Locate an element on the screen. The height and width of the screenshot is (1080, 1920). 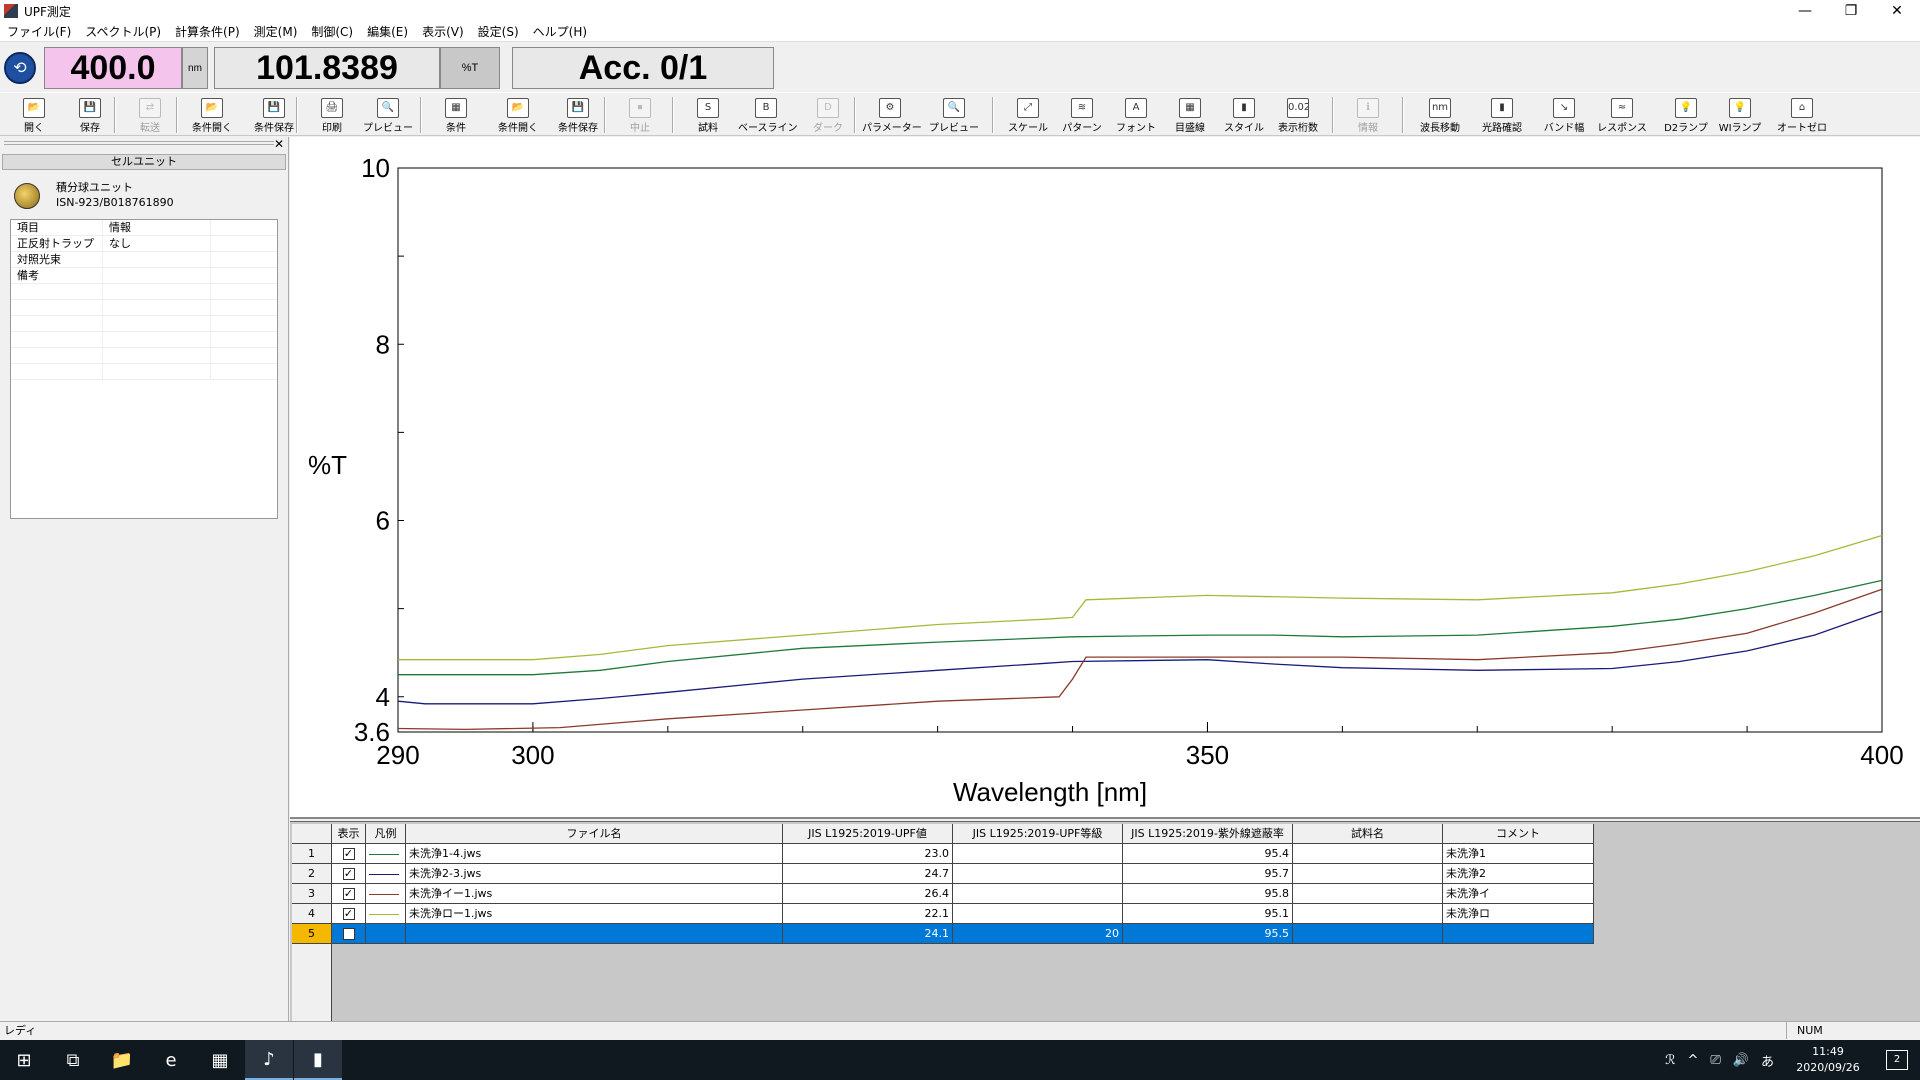
show-checkbox is located at coordinates (348, 934).